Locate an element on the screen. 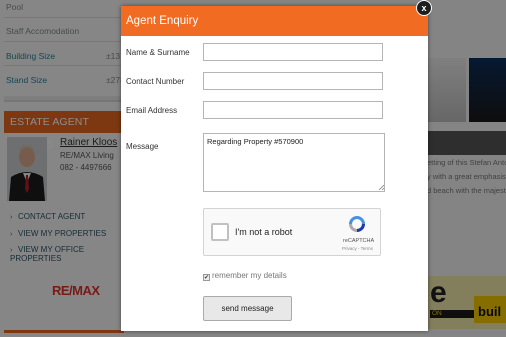 The image size is (506, 337). name-surname-input is located at coordinates (293, 52).